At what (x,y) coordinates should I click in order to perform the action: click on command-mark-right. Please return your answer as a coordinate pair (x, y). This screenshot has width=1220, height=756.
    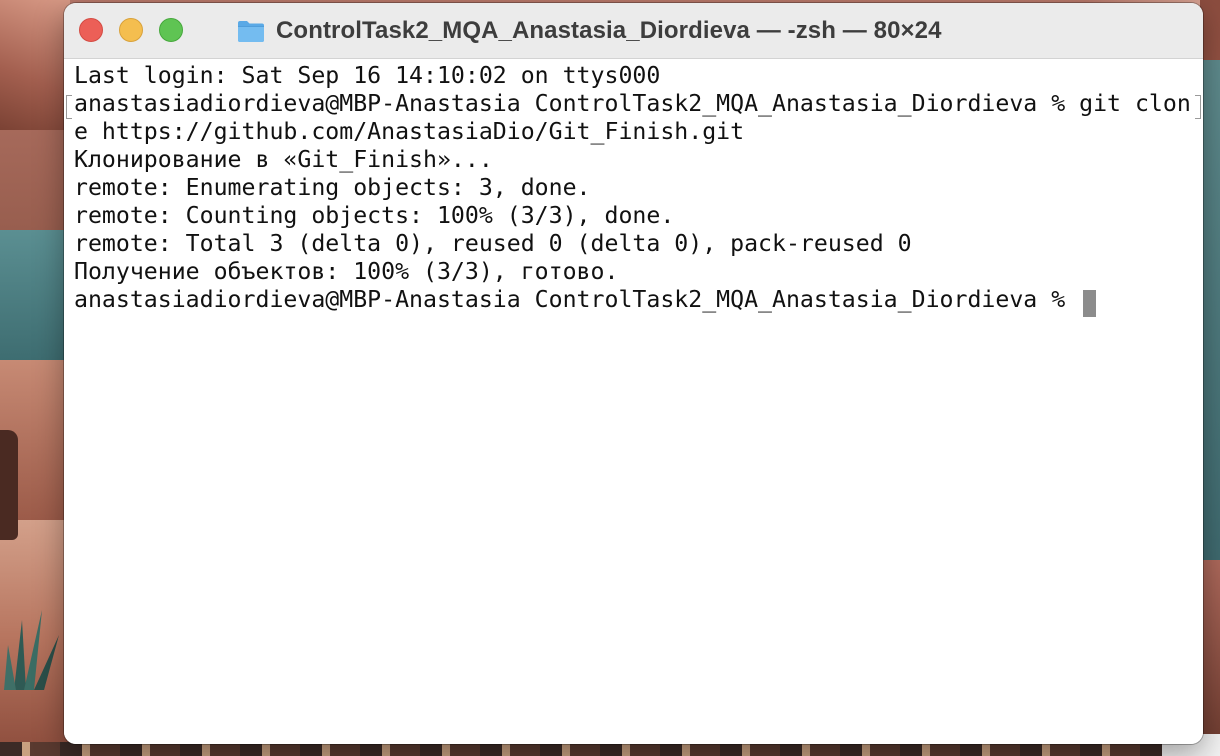
    Looking at the image, I should click on (1198, 107).